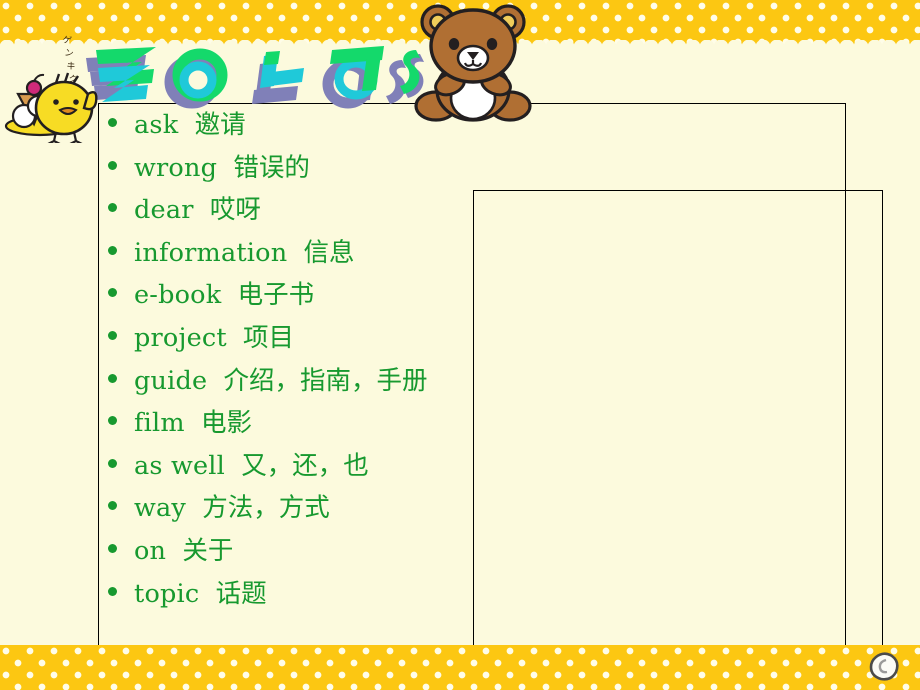 The width and height of the screenshot is (920, 690). What do you see at coordinates (884, 666) in the screenshot?
I see `pebble-sticker-icon` at bounding box center [884, 666].